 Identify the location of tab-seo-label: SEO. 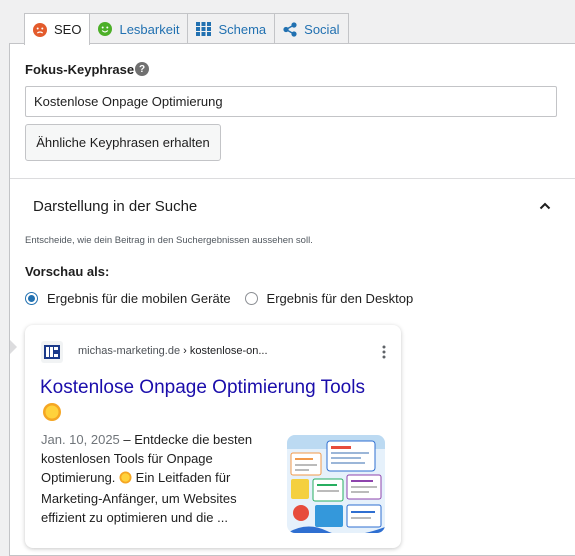
(68, 29).